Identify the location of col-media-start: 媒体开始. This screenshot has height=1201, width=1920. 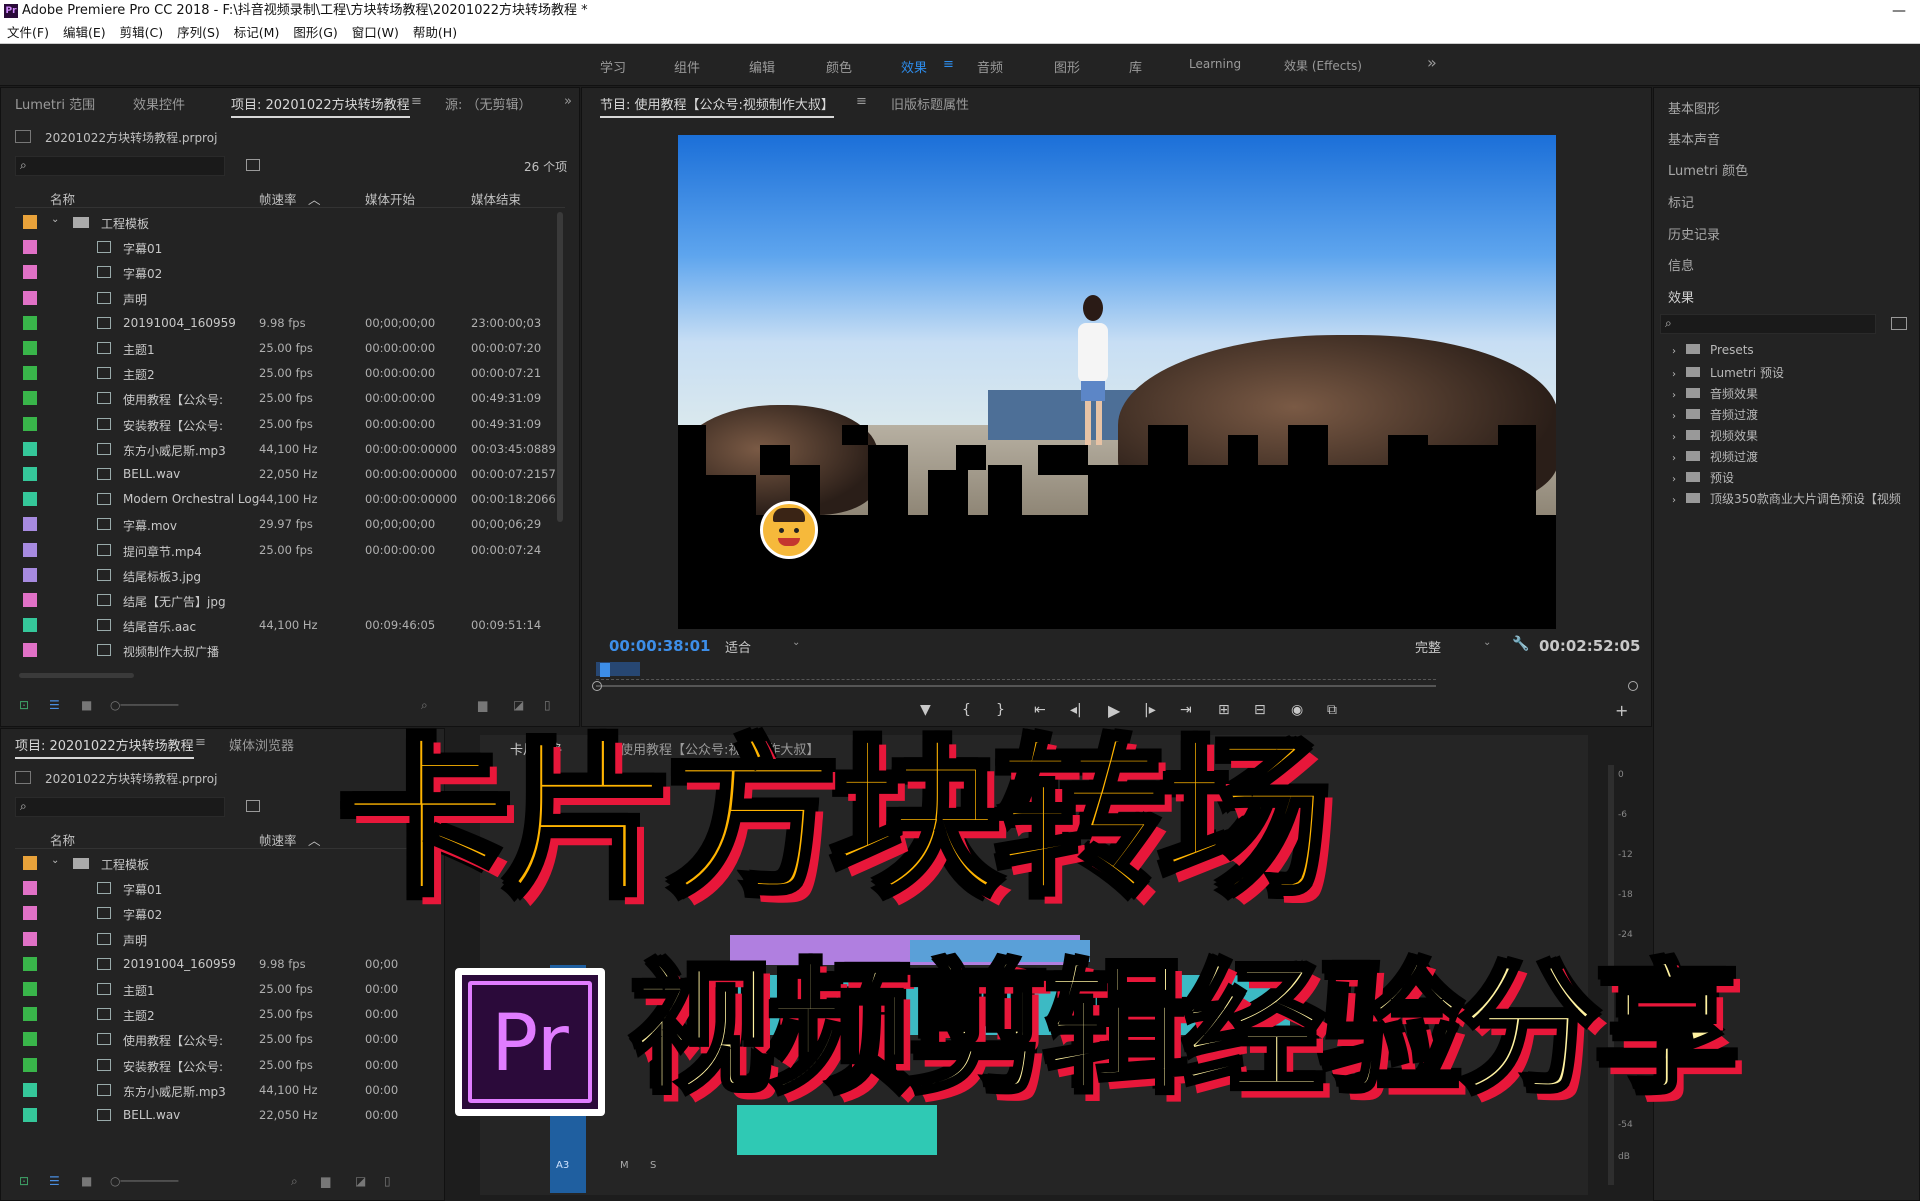
(390, 198).